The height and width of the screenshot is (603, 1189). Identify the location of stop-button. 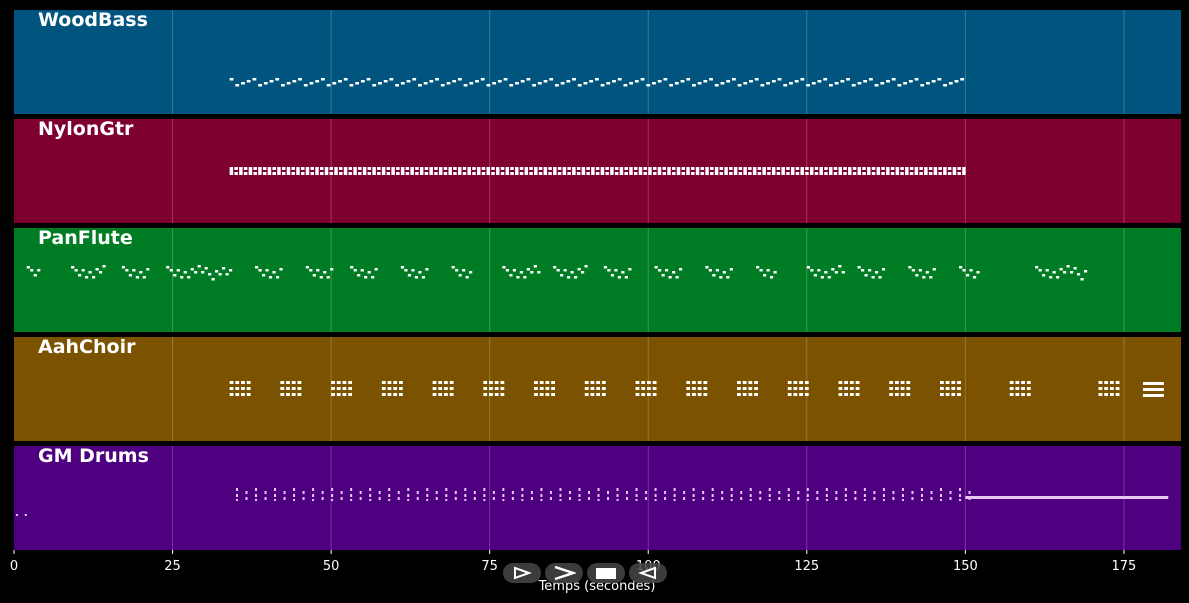
(606, 573).